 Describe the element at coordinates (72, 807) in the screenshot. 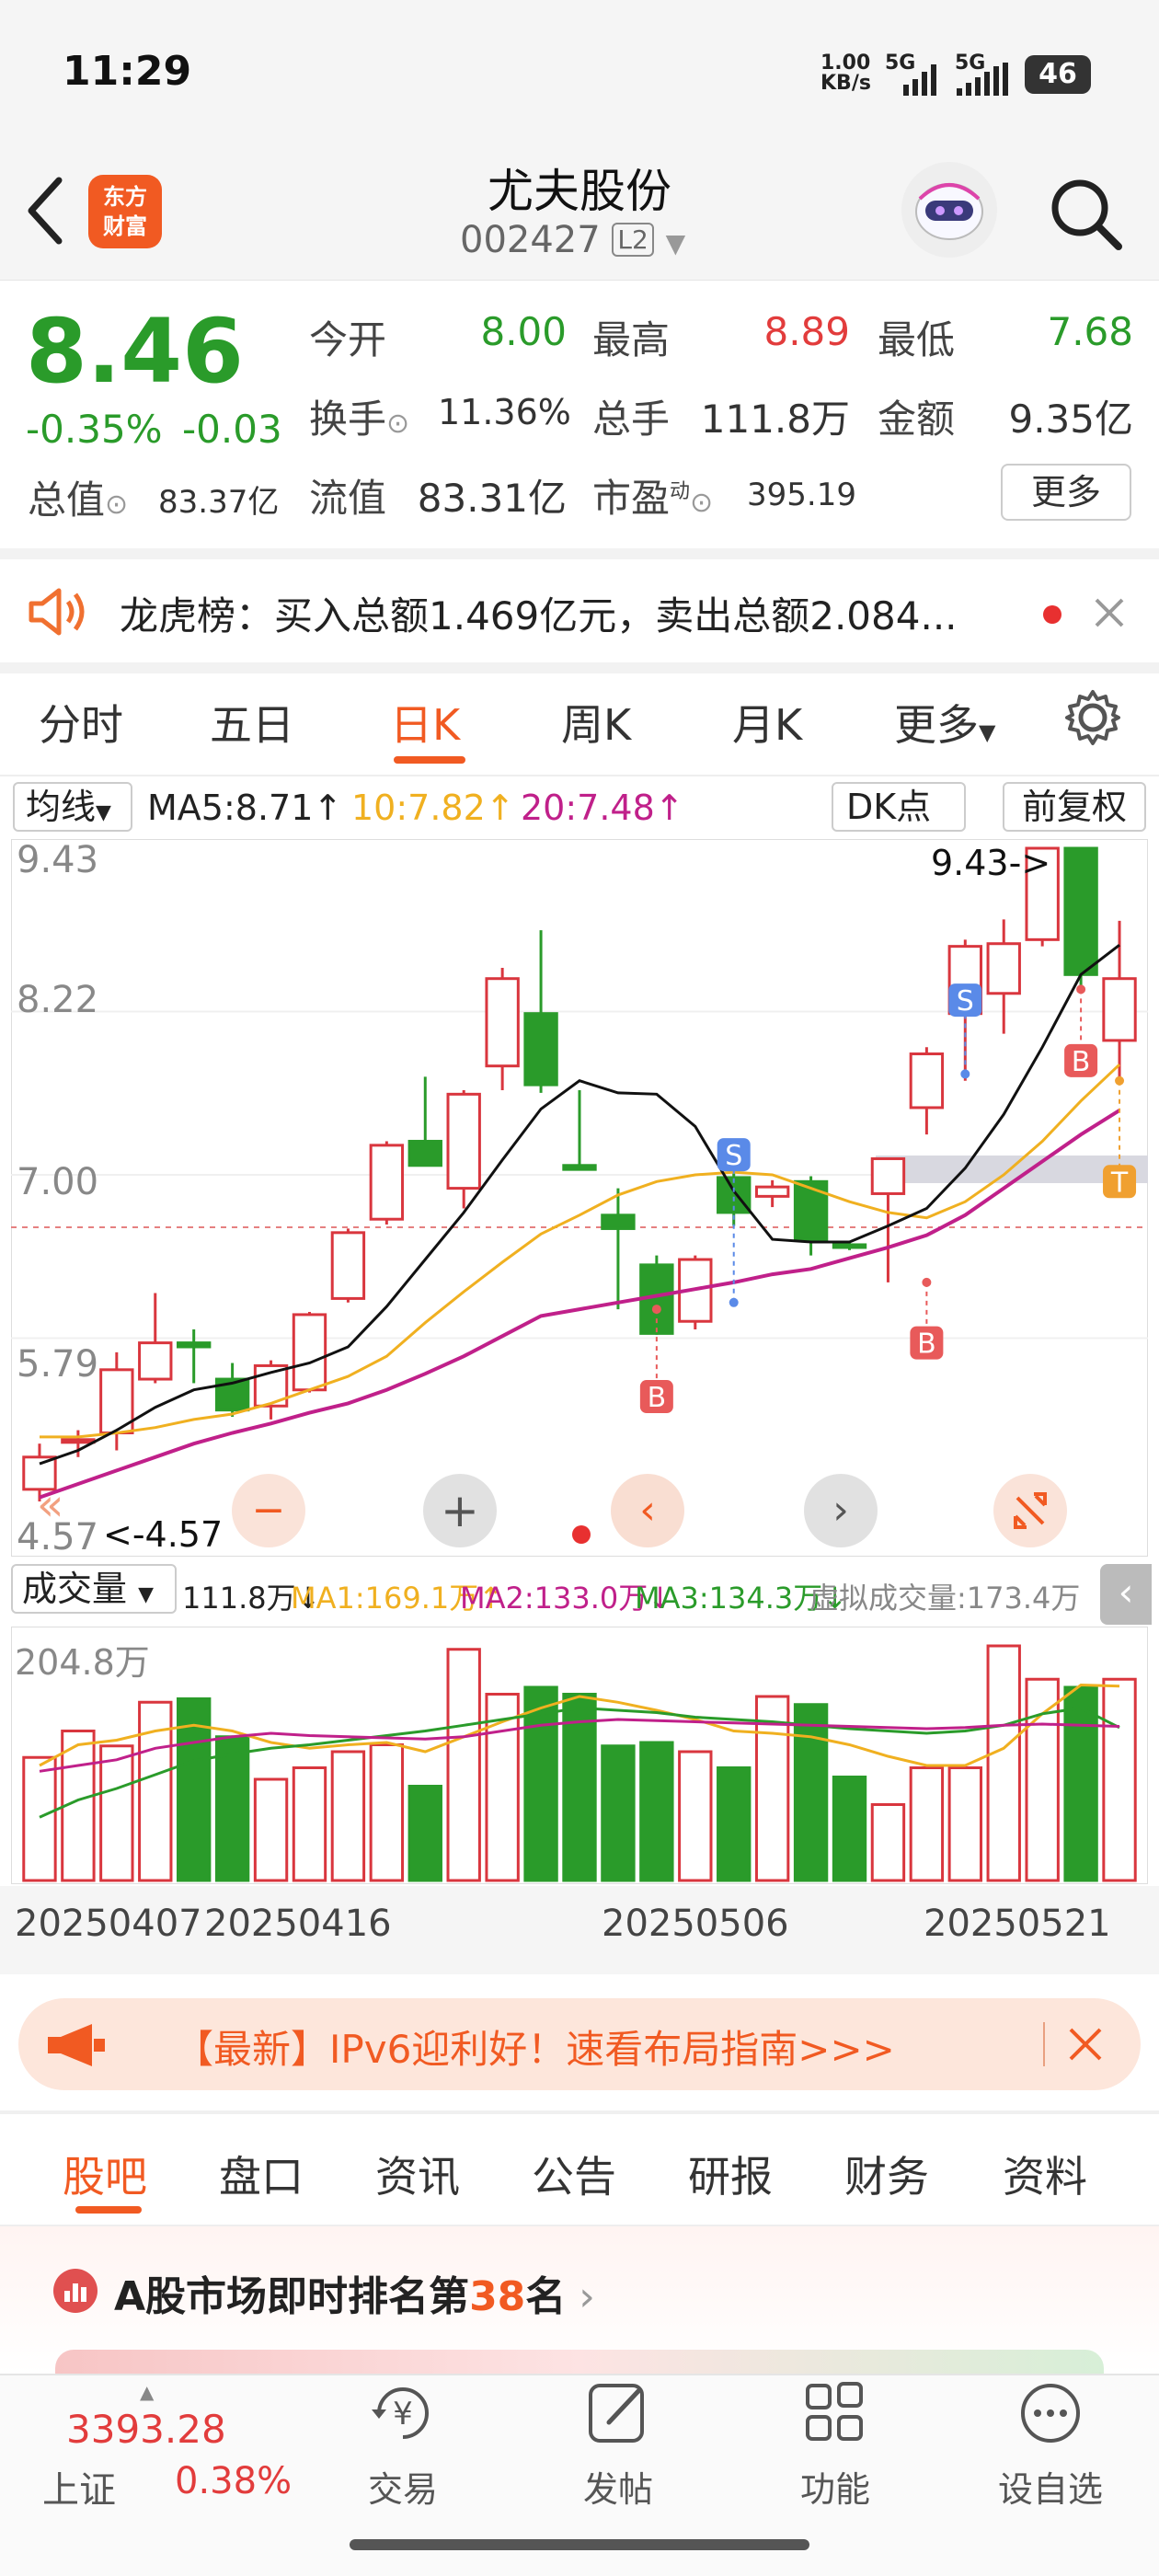

I see `ma-selector: 均线▼` at that location.